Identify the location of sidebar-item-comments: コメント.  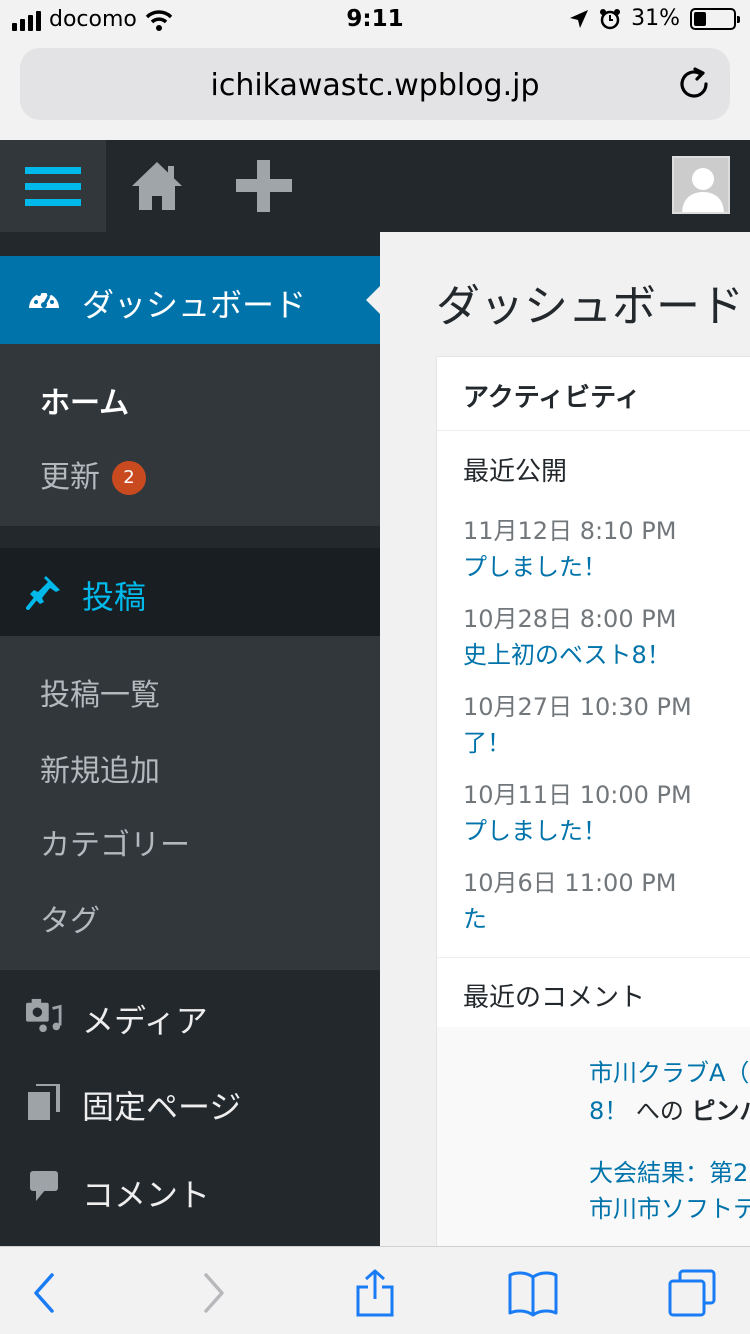
(190, 1190).